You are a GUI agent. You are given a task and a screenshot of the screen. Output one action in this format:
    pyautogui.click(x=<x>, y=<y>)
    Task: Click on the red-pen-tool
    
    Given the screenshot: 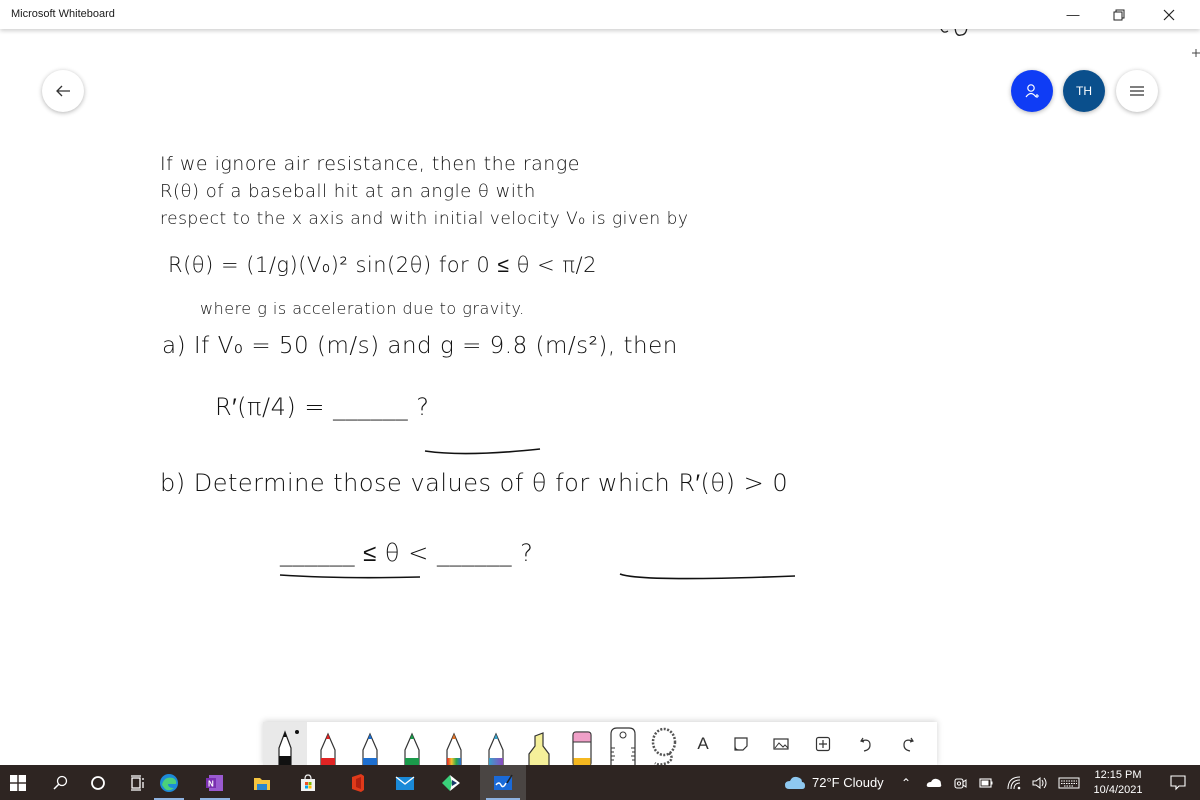 What is the action you would take?
    pyautogui.click(x=328, y=744)
    